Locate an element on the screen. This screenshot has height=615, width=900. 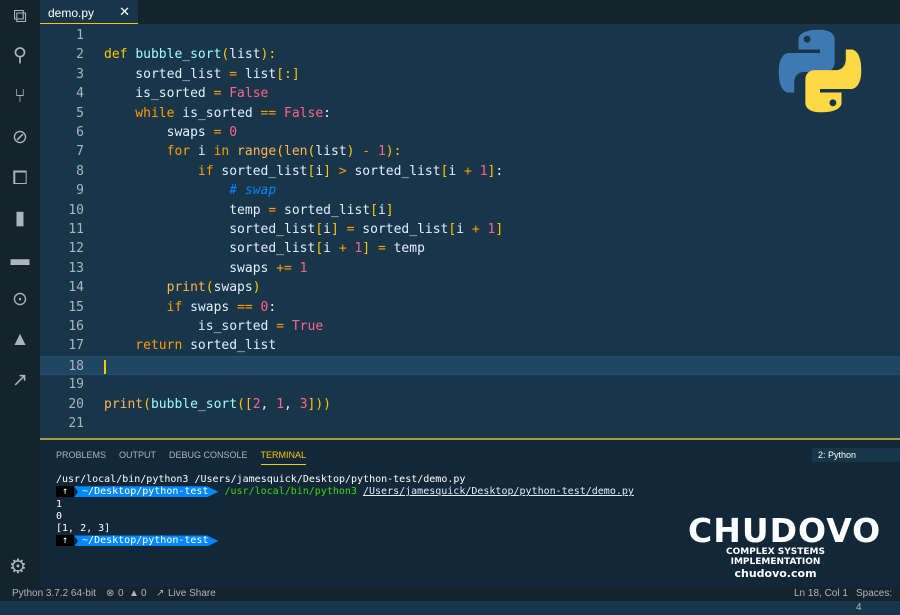
source-control-icon: ⑂ is located at coordinates (20, 97).